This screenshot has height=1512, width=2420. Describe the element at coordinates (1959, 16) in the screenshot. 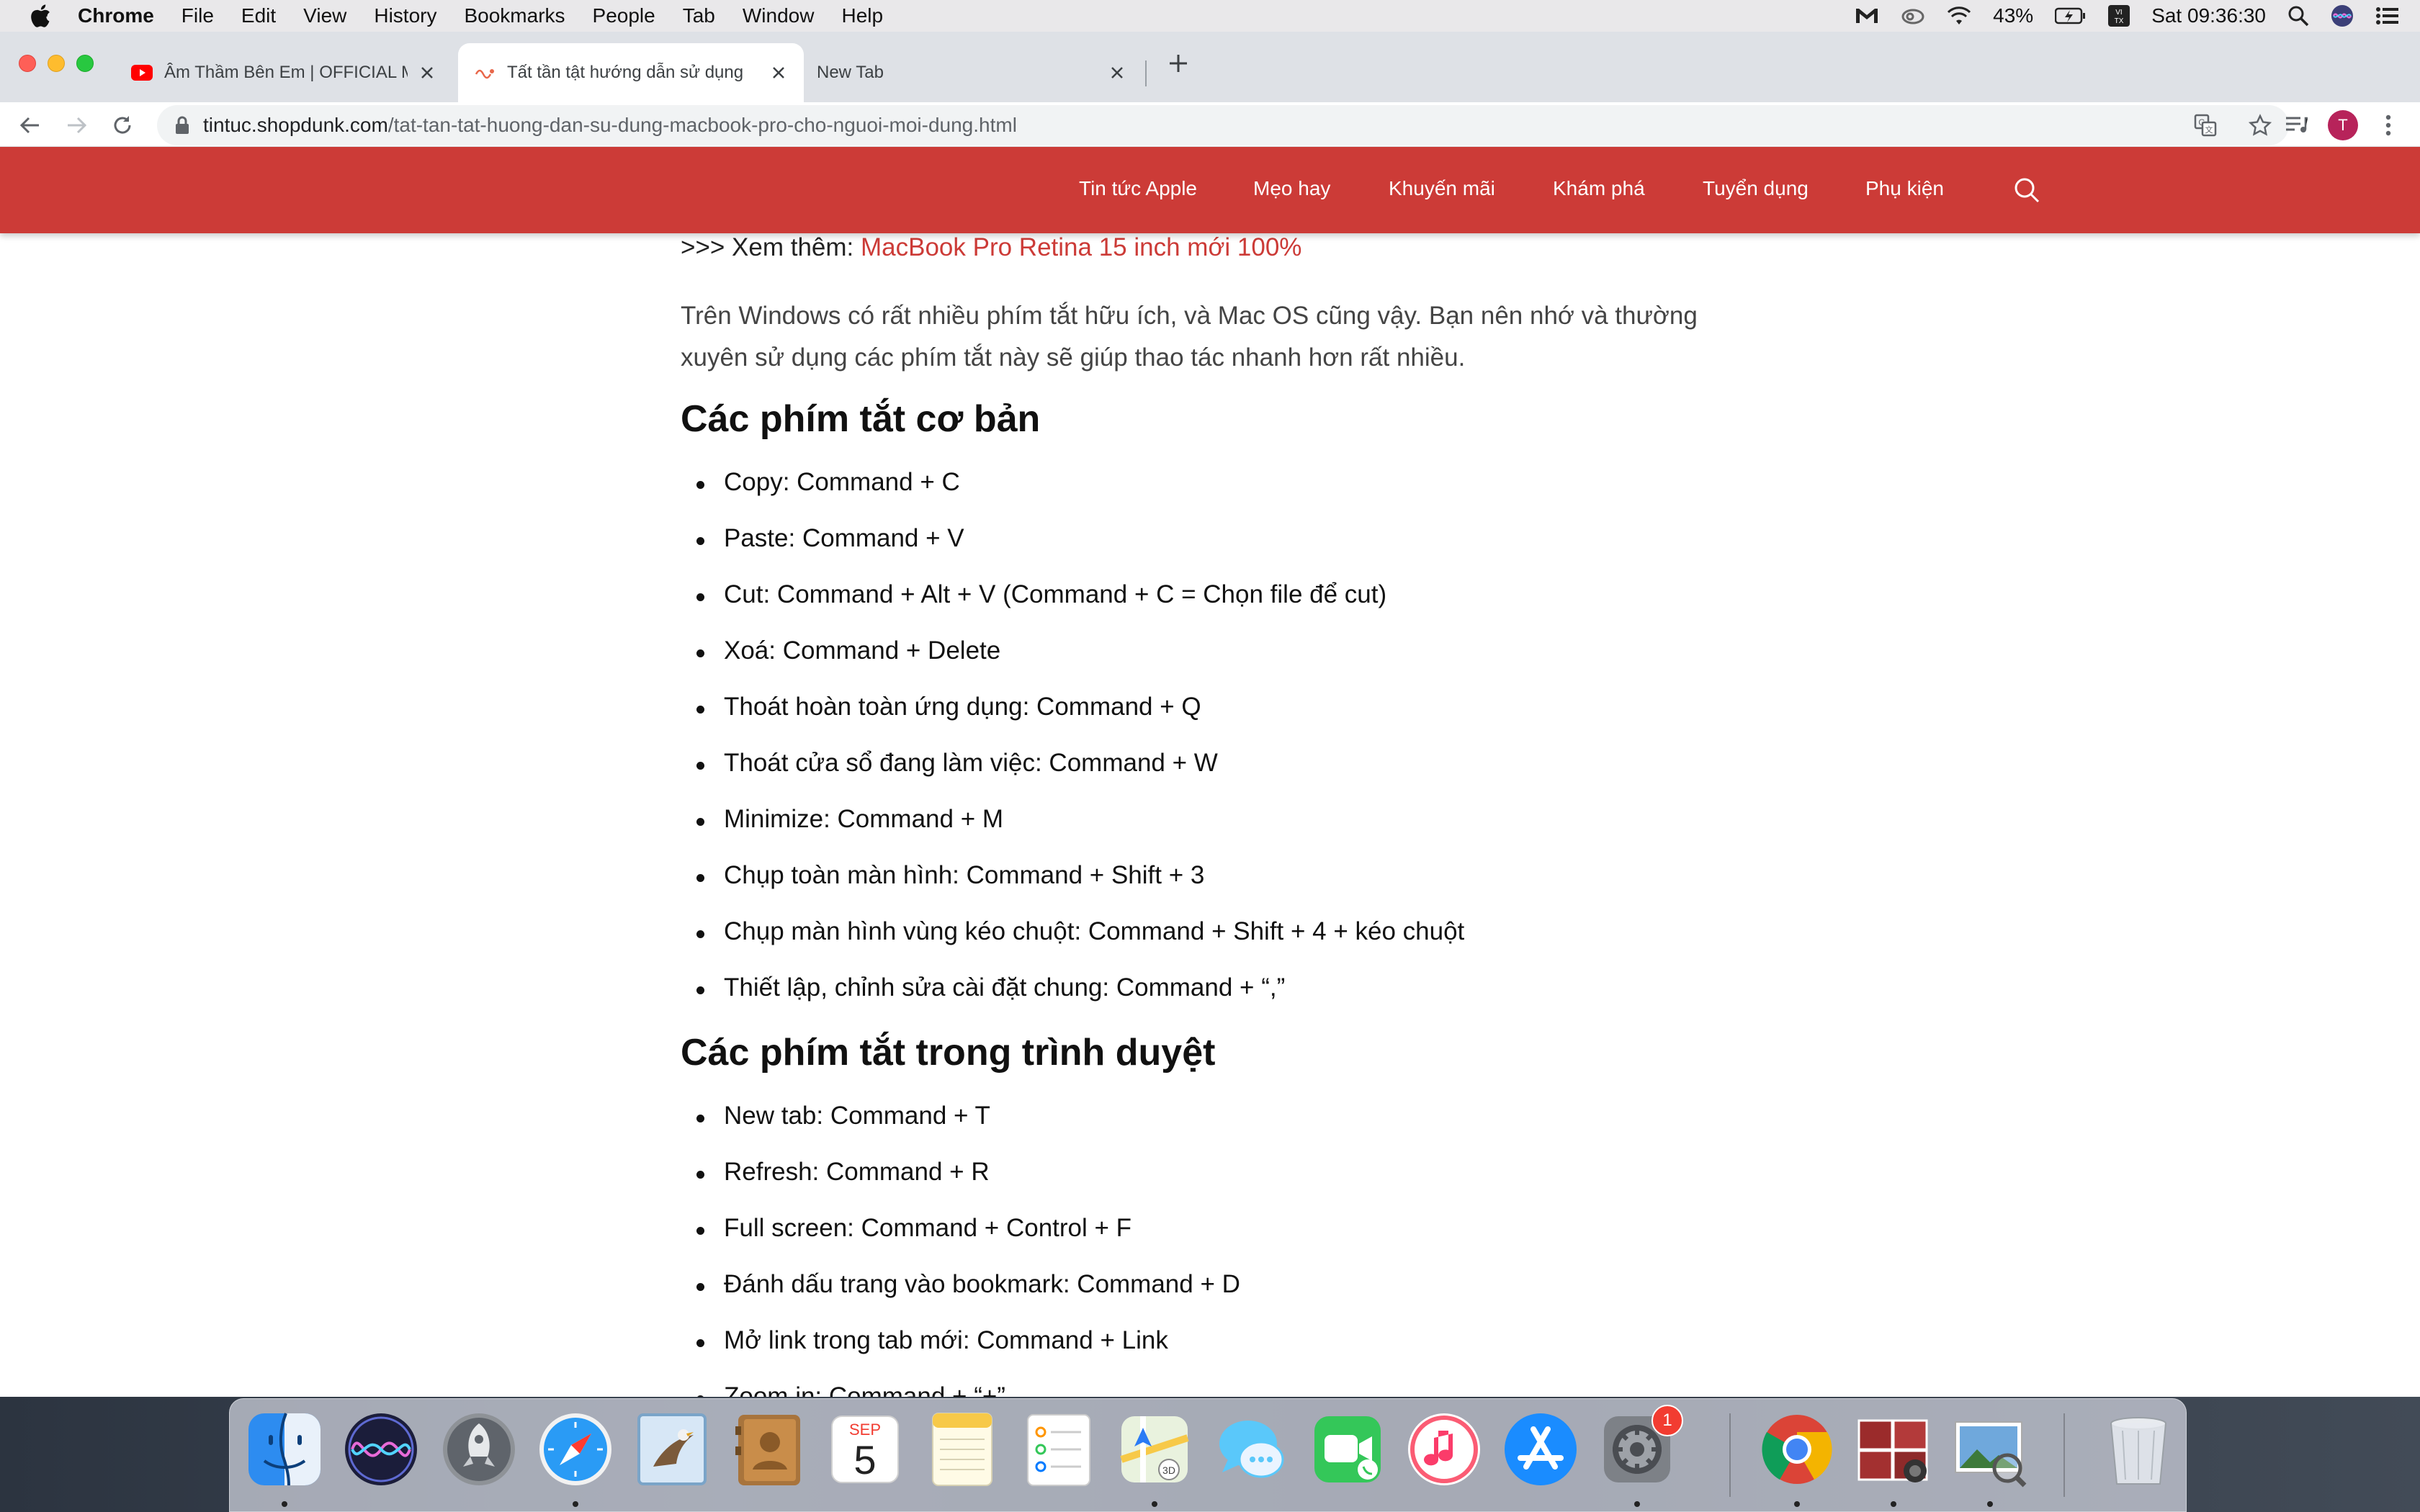

I see `wifi-icon` at that location.